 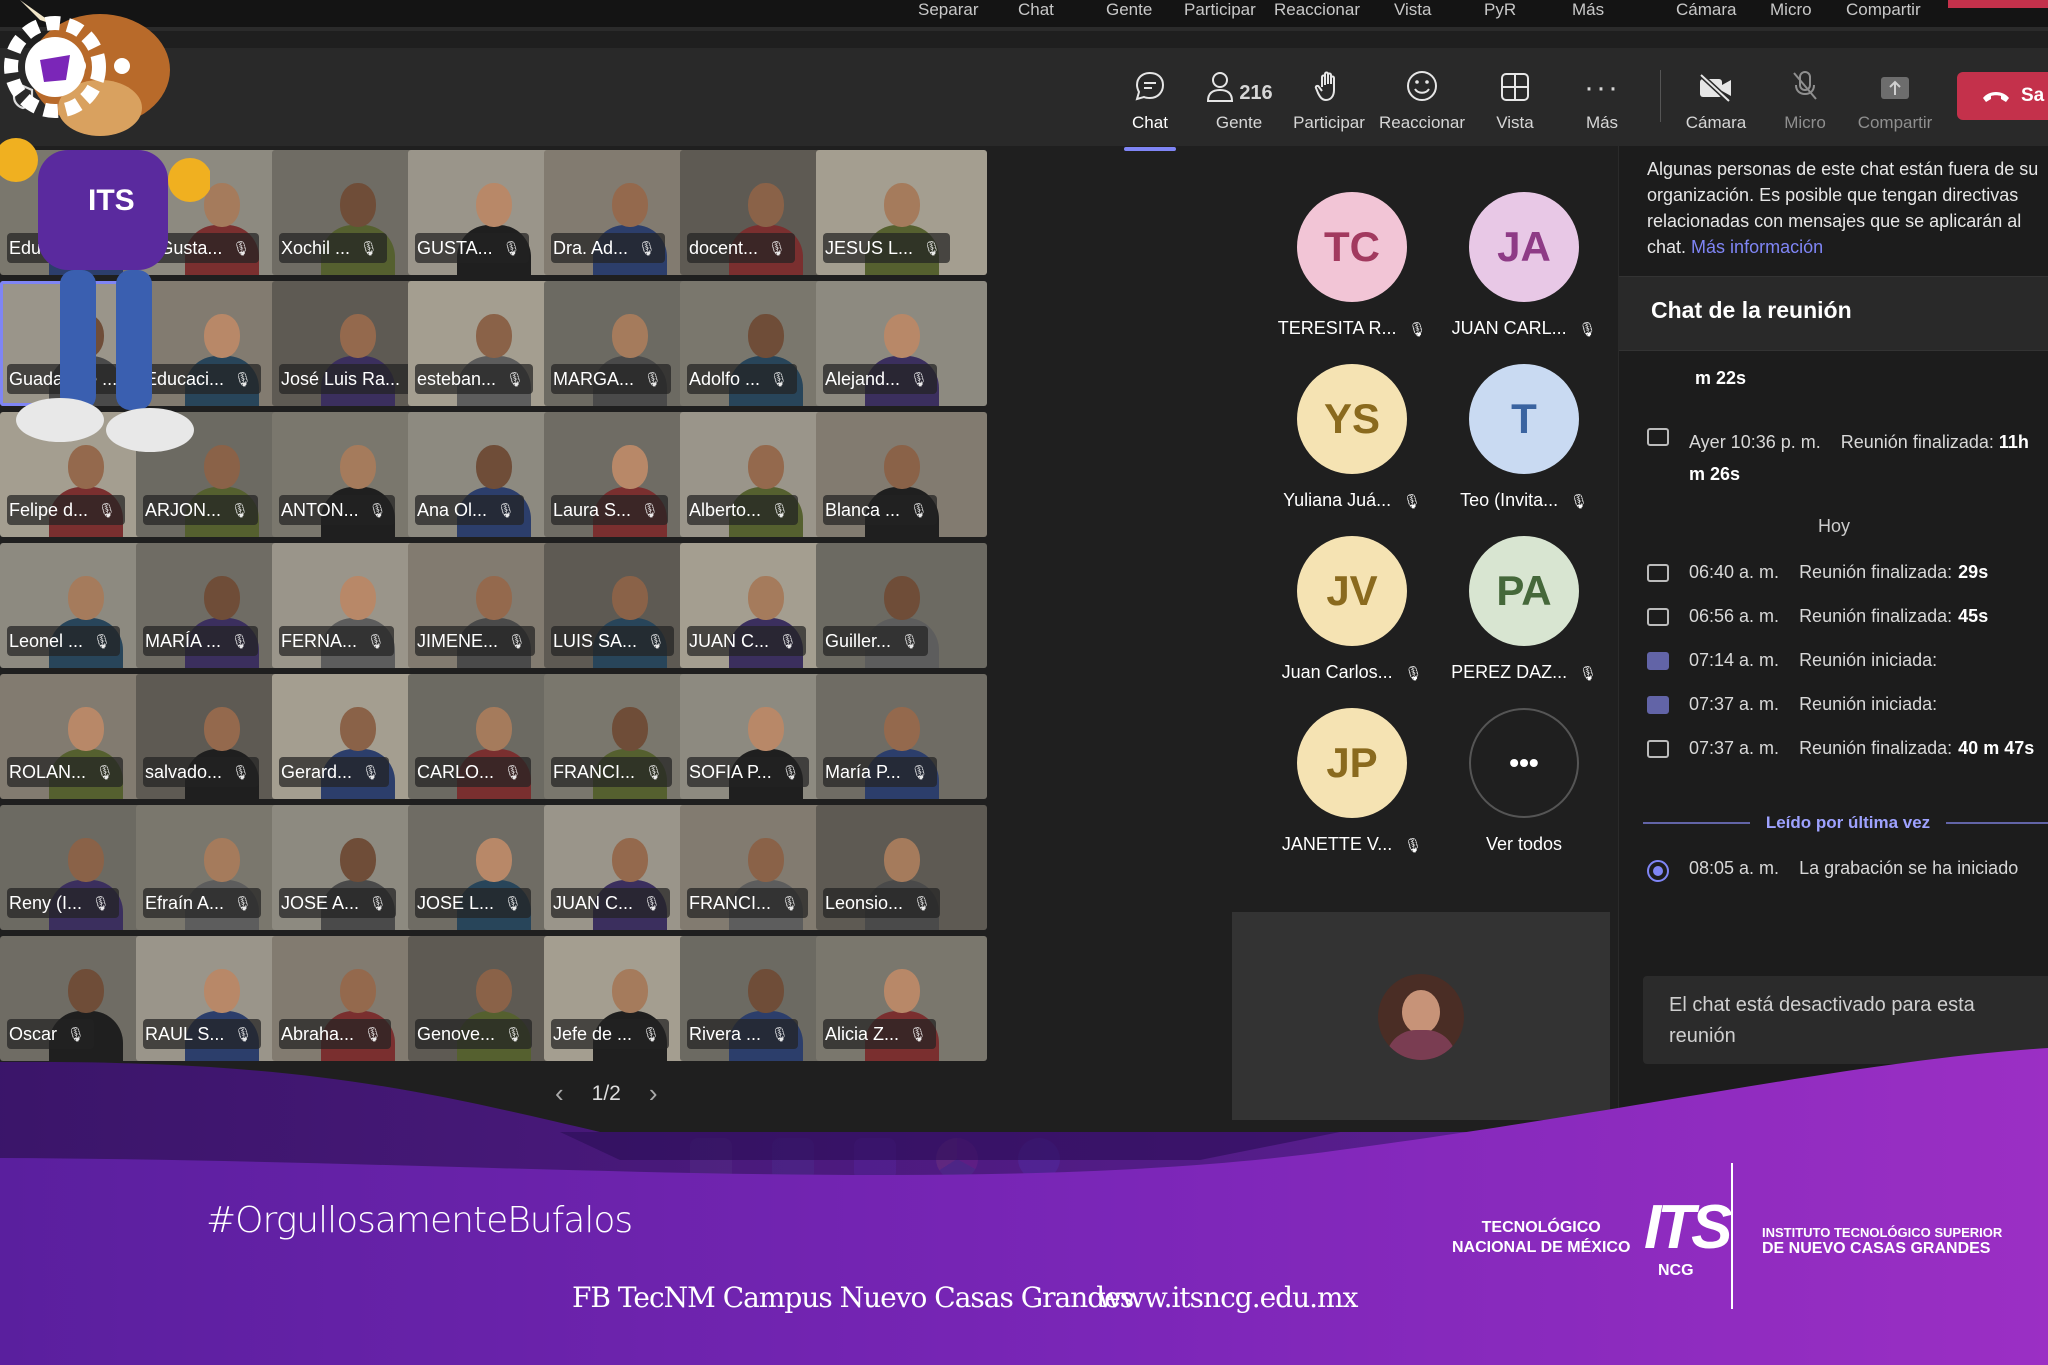 What do you see at coordinates (1317, 10) in the screenshot?
I see `menu-reaccionar: Reaccionar` at bounding box center [1317, 10].